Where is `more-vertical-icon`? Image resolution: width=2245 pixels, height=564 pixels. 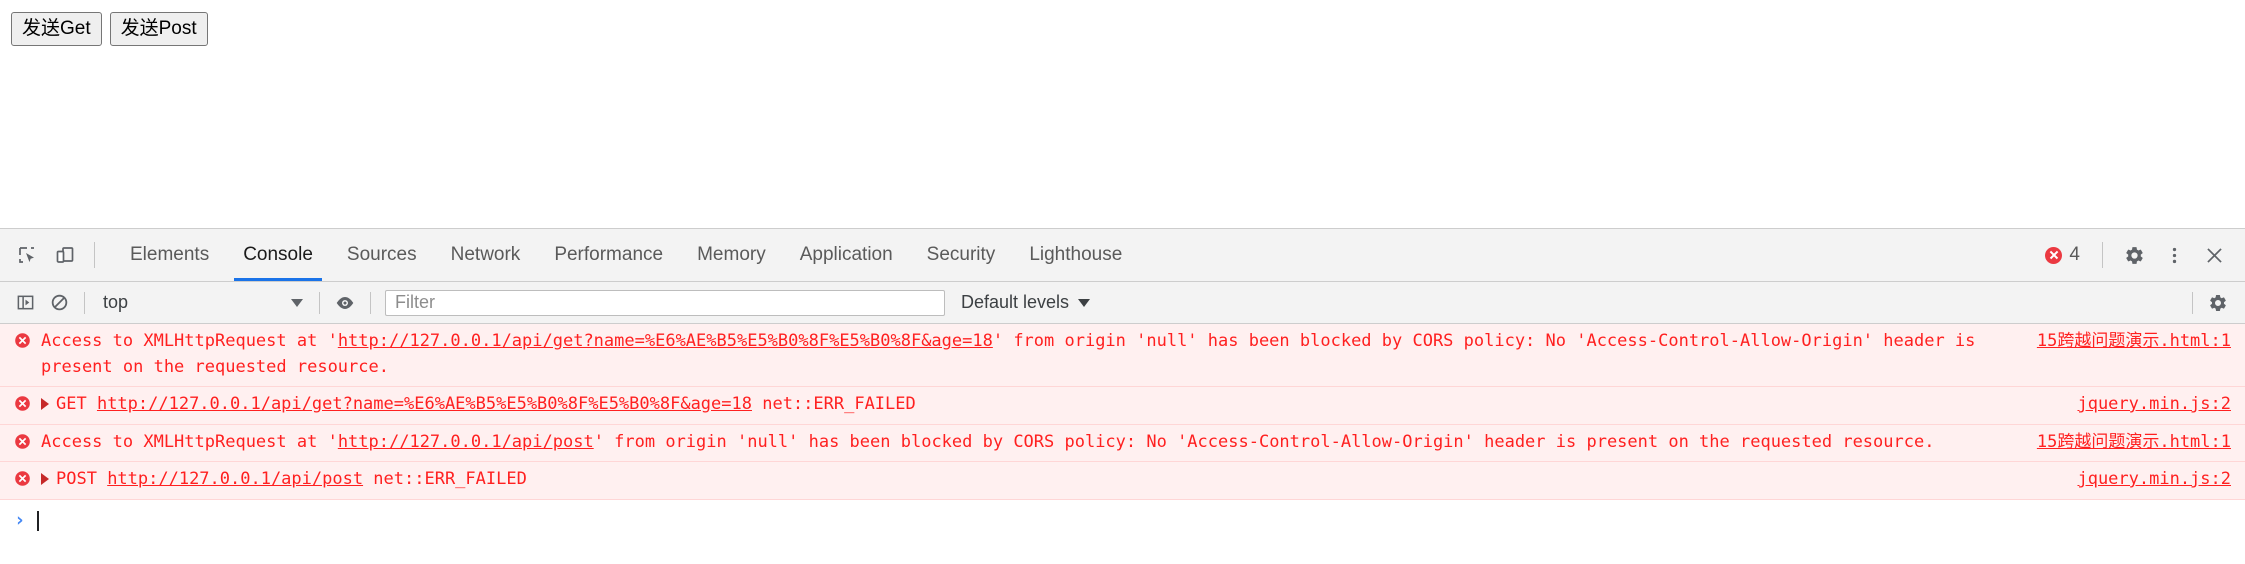
more-vertical-icon is located at coordinates (2174, 255).